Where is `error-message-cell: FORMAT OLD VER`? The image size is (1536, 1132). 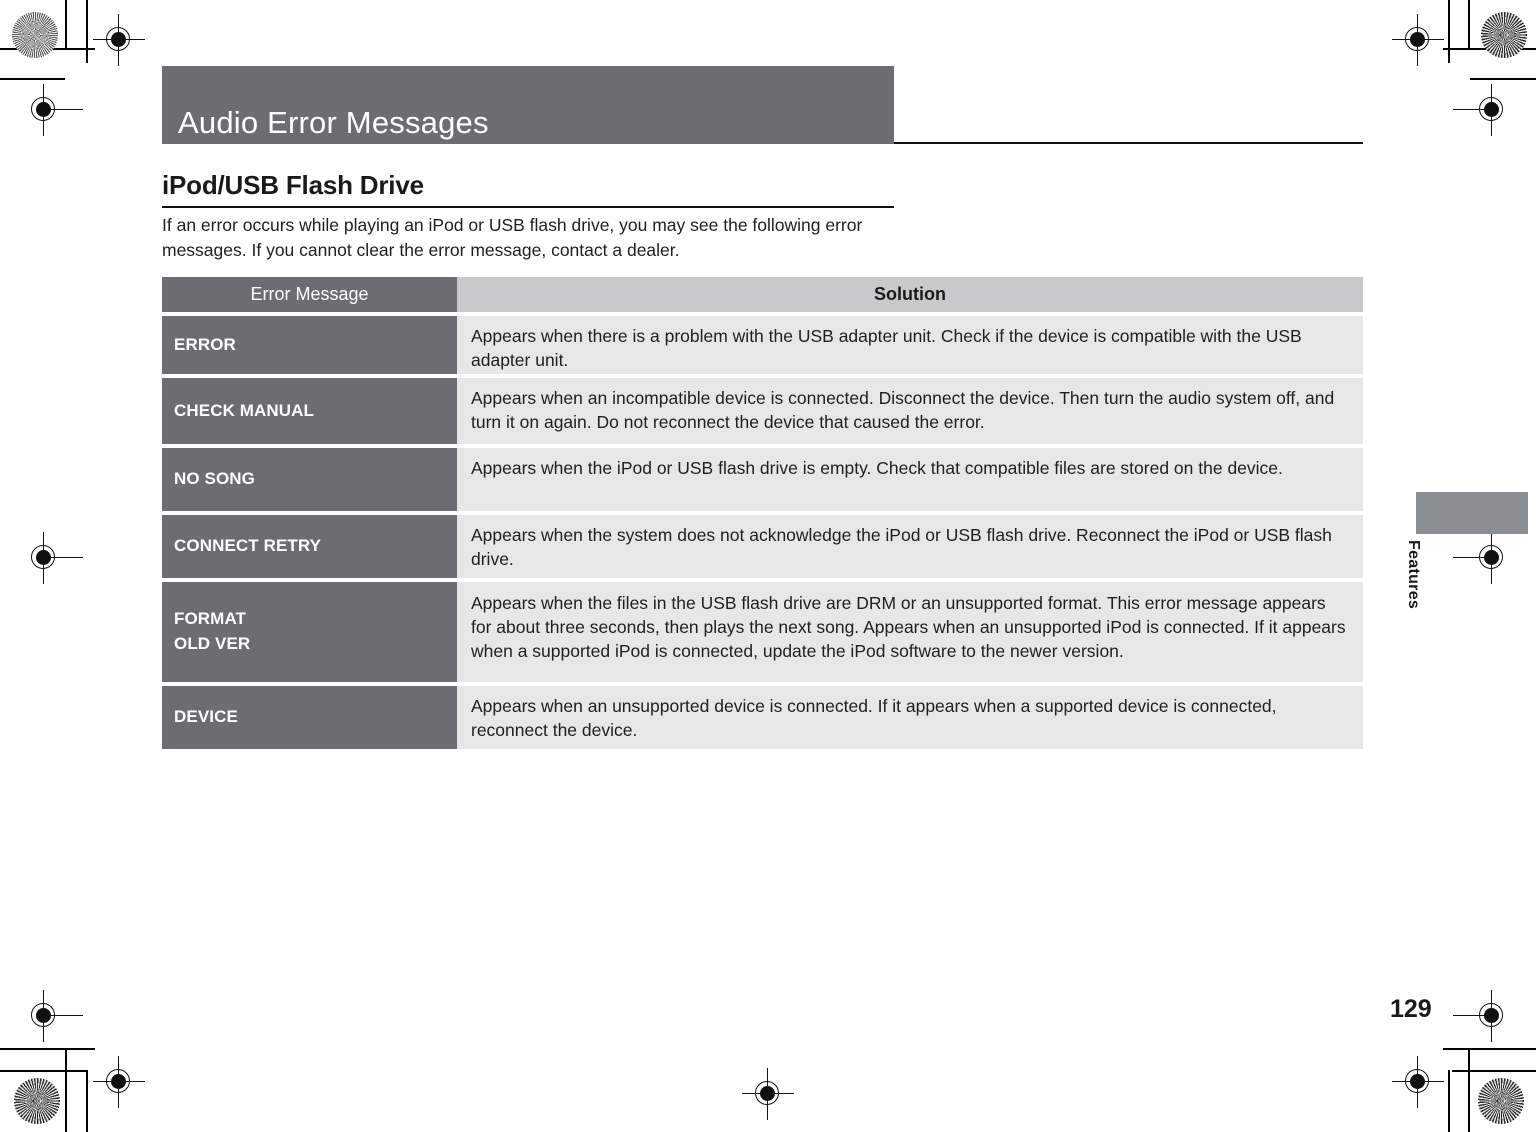
error-message-cell: FORMAT OLD VER is located at coordinates (309, 632).